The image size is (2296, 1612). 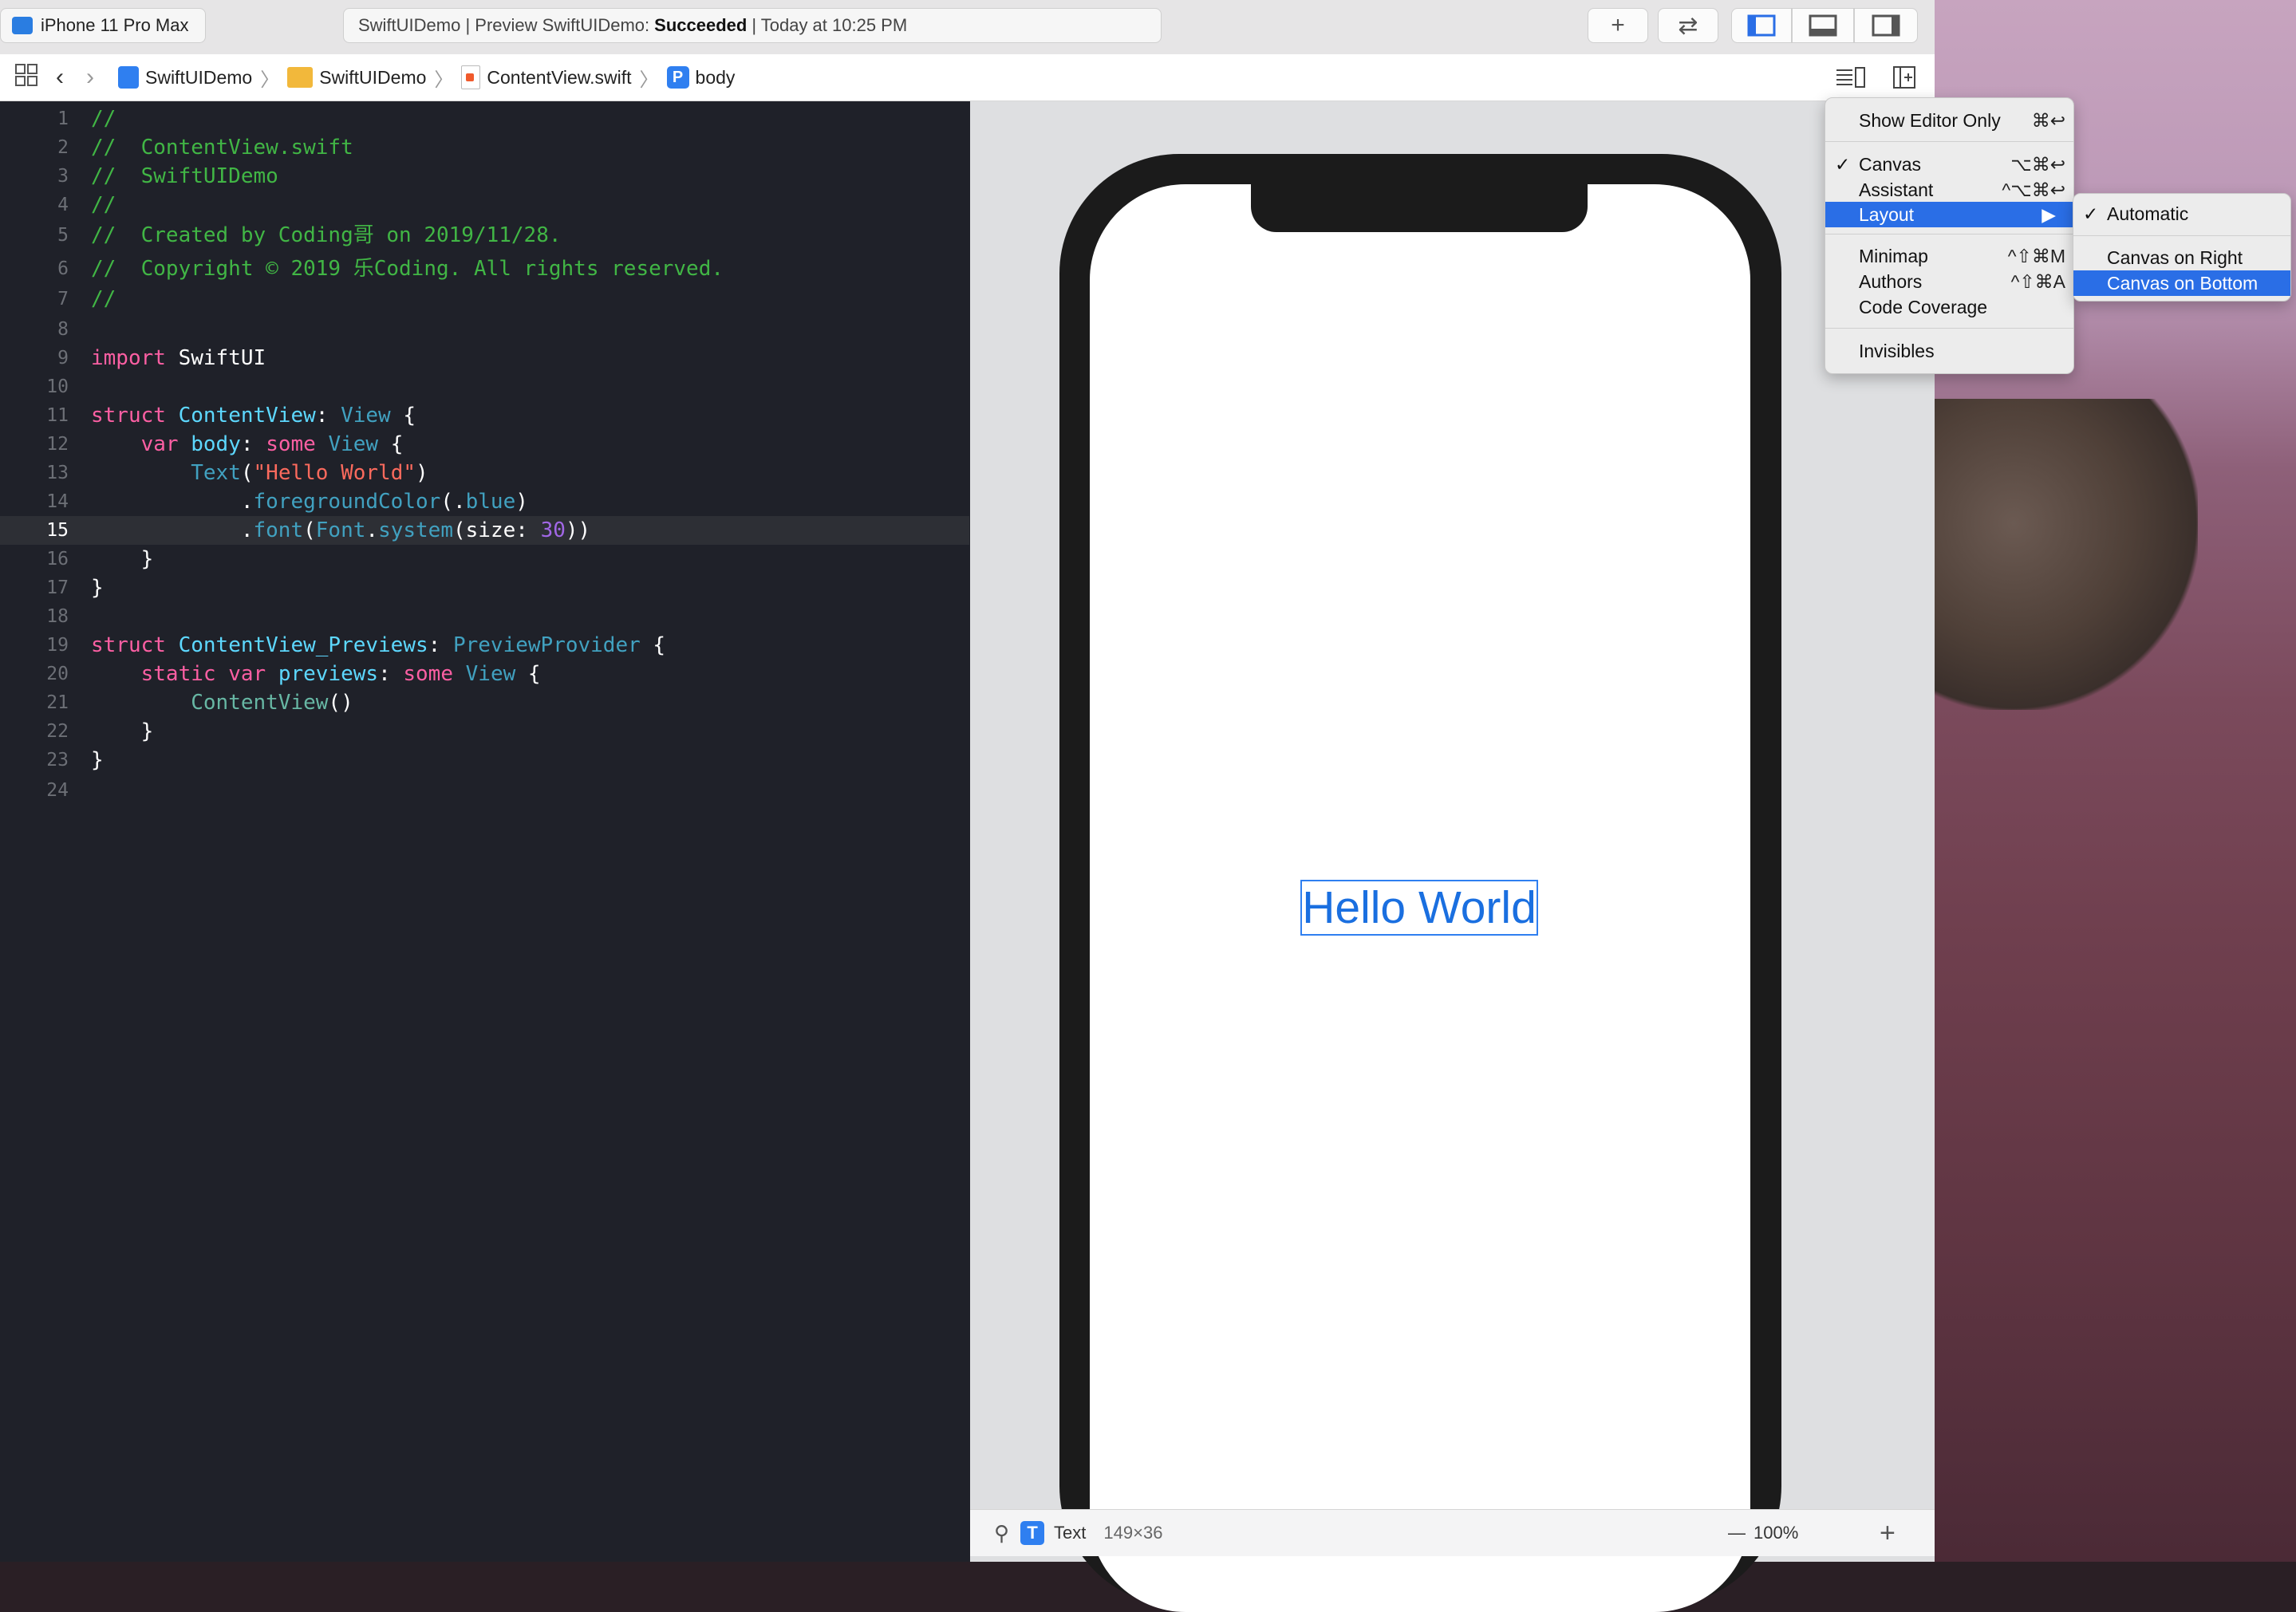 What do you see at coordinates (484, 147) in the screenshot?
I see `code-line: 2 // ContentView.swift` at bounding box center [484, 147].